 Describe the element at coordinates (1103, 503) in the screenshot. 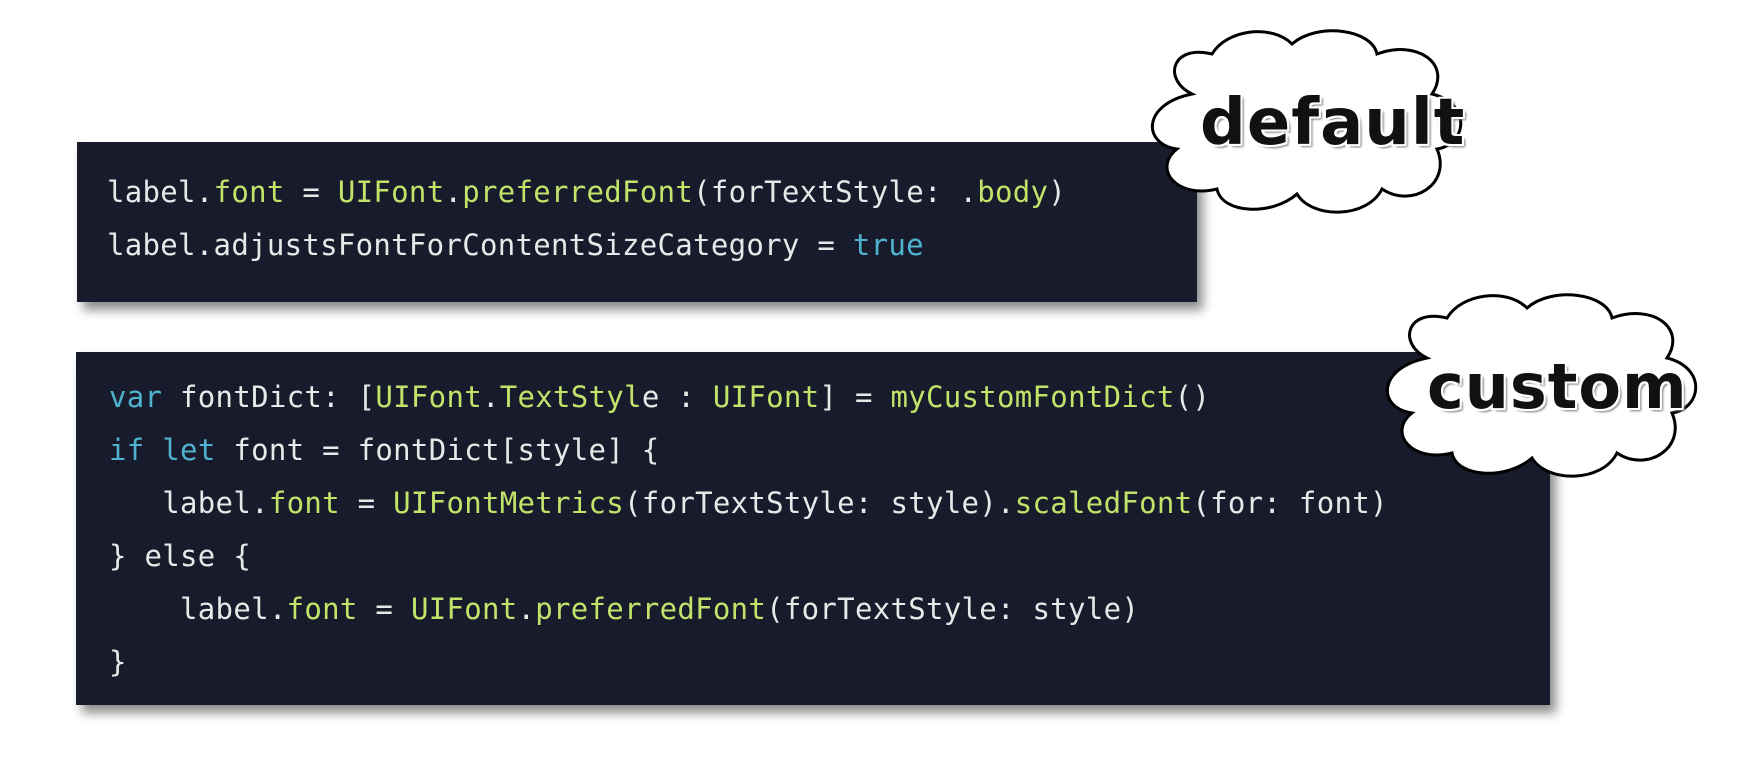

I see `code-token: scaledFont` at that location.